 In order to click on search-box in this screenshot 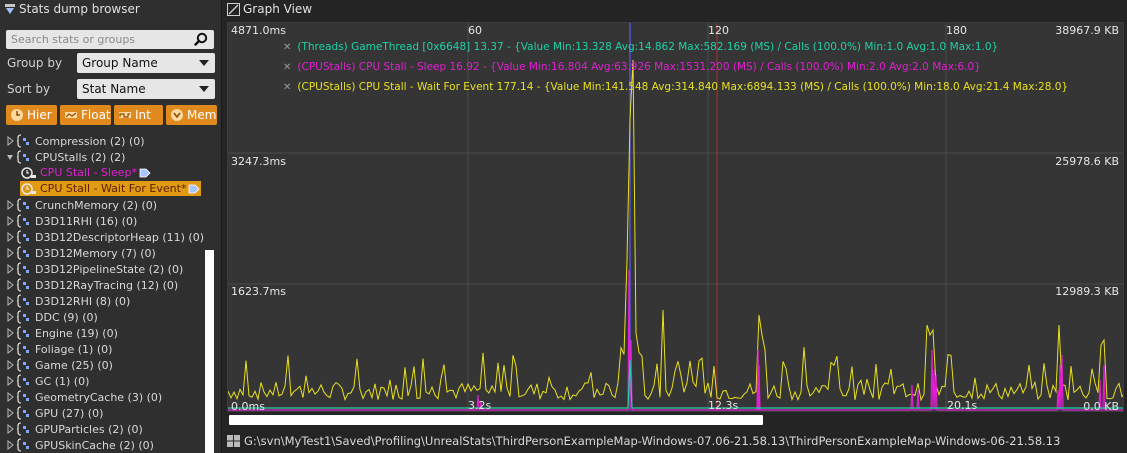, I will do `click(110, 39)`.